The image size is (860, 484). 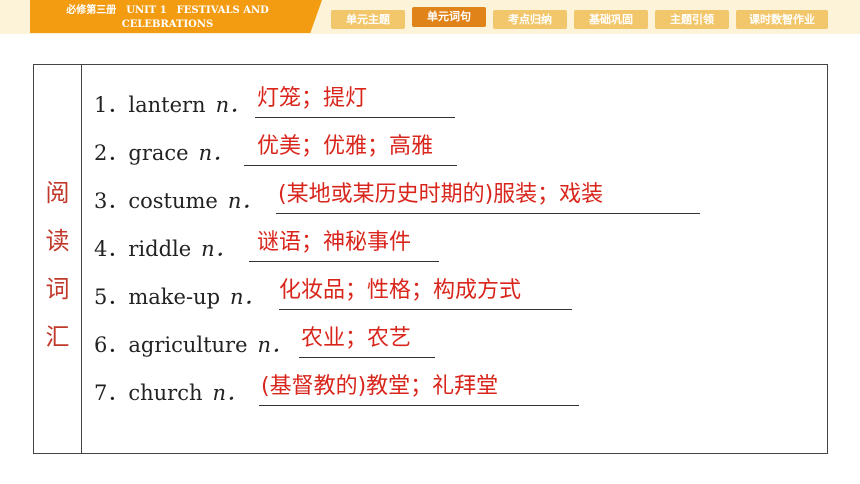 I want to click on item-word: lantern, so click(x=167, y=105).